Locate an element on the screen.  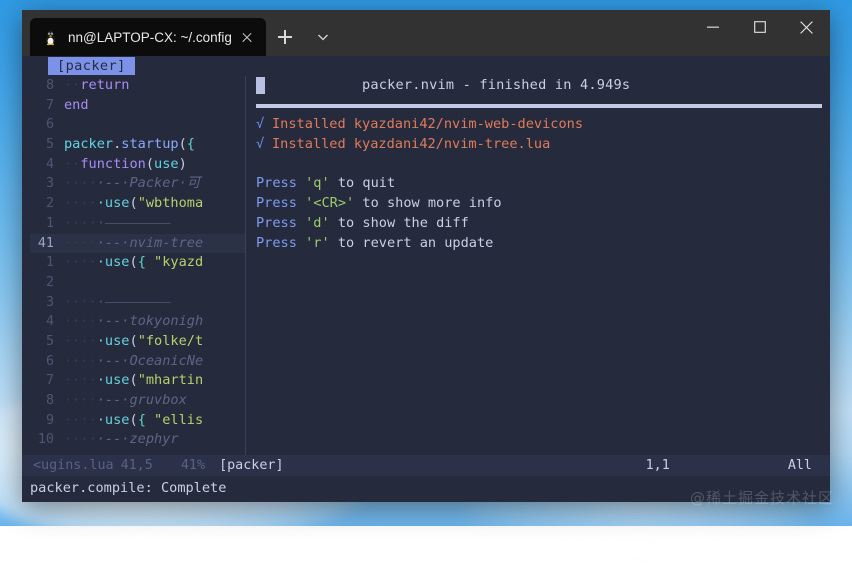
status-view-indicator: All is located at coordinates (799, 465).